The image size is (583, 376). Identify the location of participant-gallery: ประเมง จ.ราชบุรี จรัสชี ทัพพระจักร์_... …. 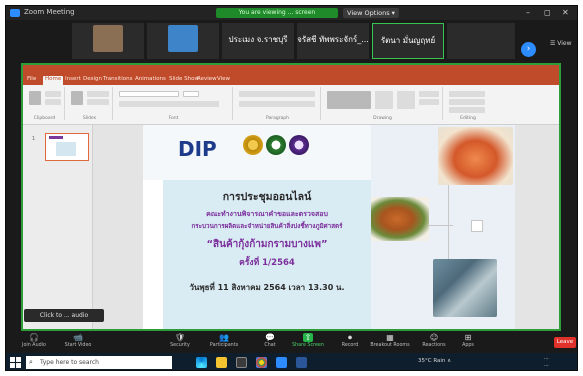
(291, 41).